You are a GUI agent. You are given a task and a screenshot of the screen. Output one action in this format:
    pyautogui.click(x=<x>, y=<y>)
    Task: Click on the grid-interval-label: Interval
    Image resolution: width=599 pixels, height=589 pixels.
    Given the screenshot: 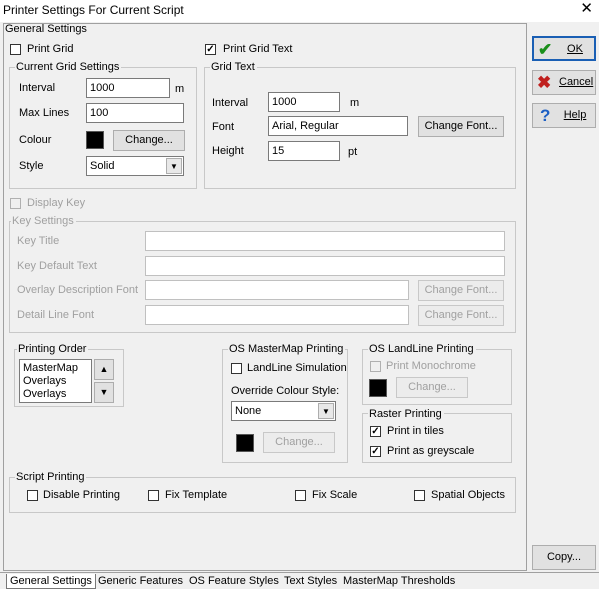 What is the action you would take?
    pyautogui.click(x=37, y=88)
    